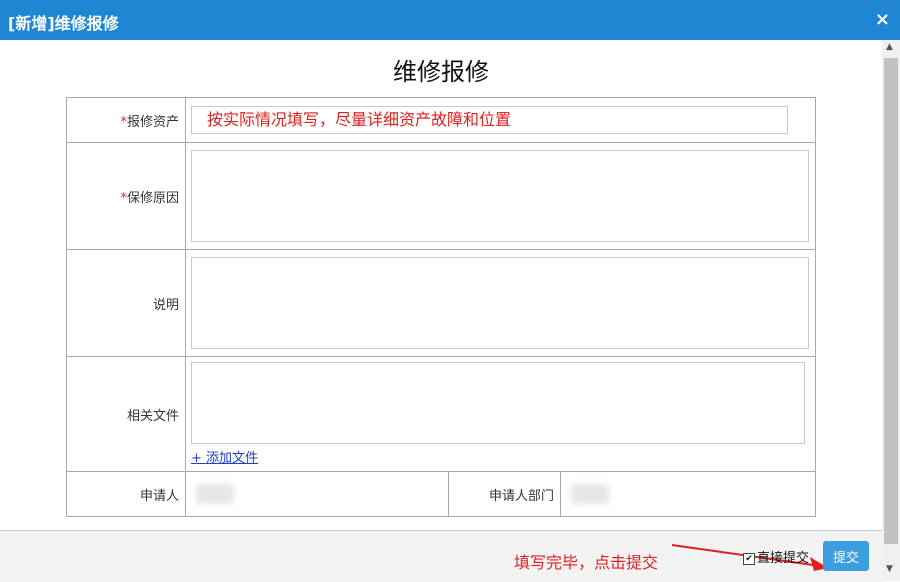 This screenshot has height=582, width=900. I want to click on annotation-text: 填写完毕，点击提交, so click(586, 562).